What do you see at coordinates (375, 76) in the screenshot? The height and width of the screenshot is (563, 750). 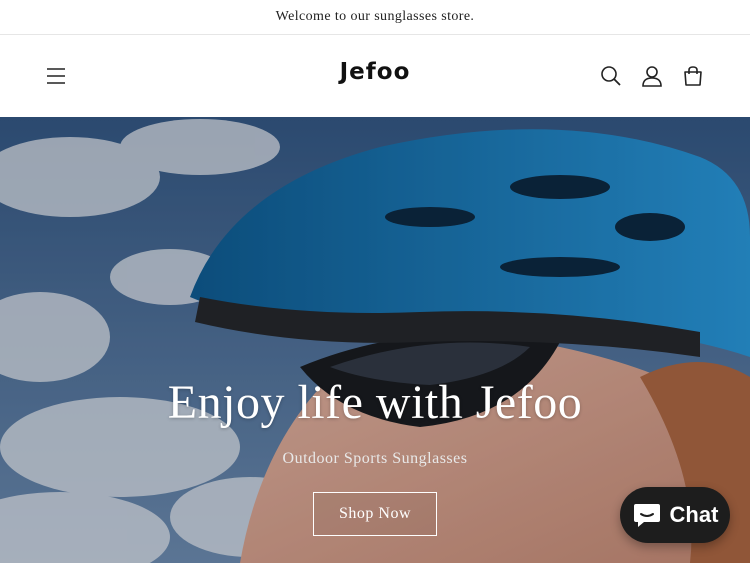 I see `site-header: Jefoo` at bounding box center [375, 76].